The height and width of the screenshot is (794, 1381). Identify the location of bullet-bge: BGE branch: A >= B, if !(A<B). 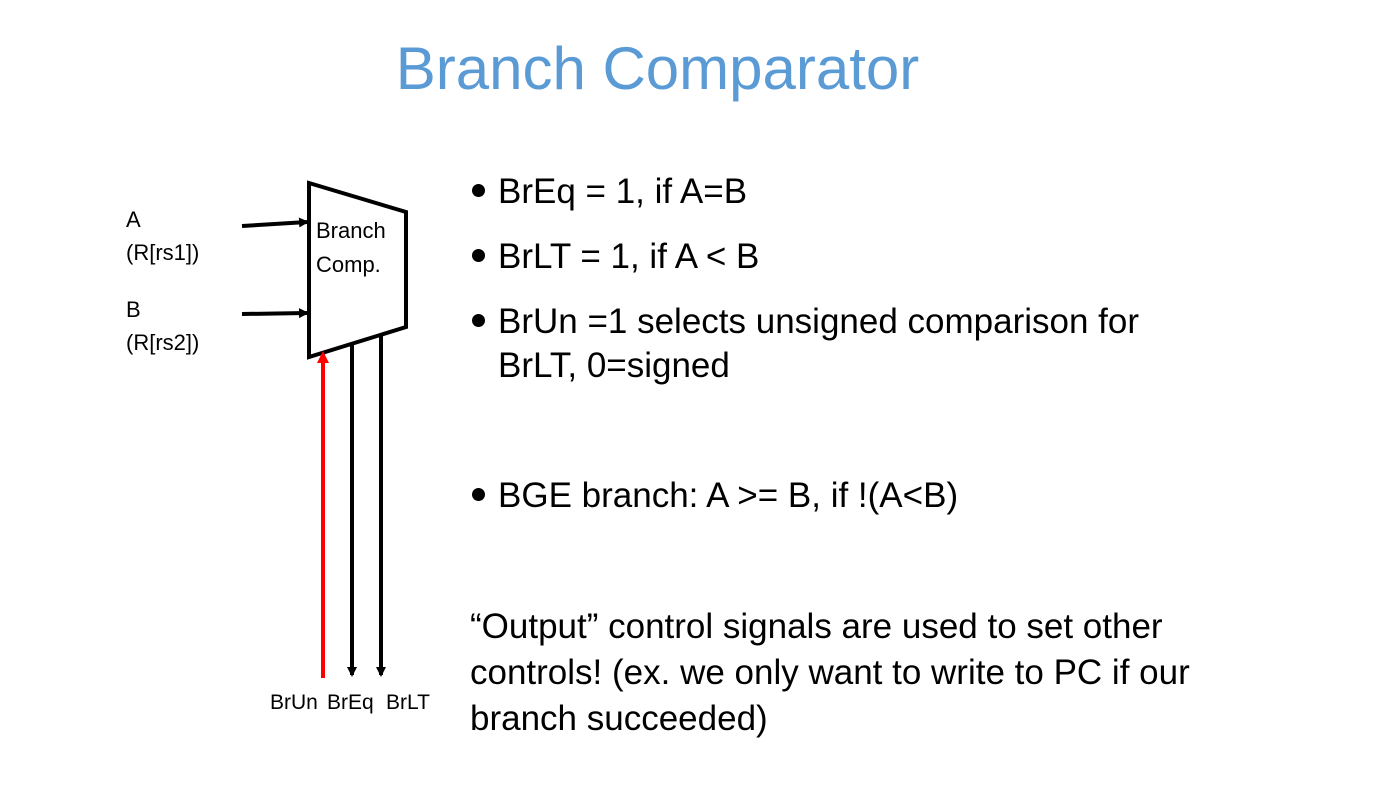
(900, 496).